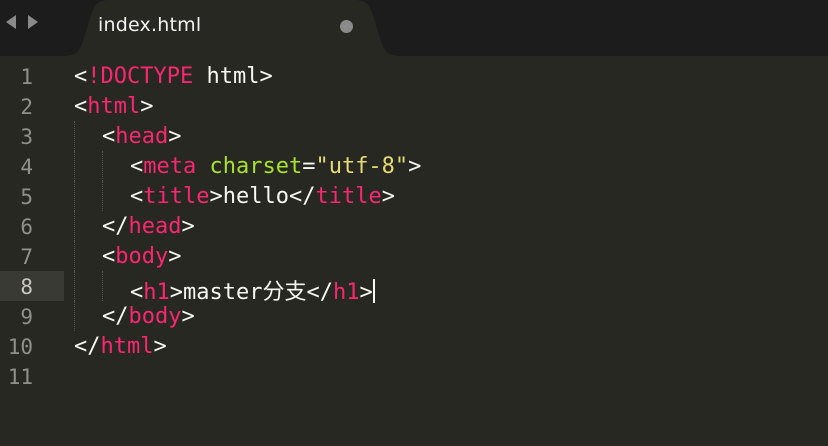 The width and height of the screenshot is (828, 446). What do you see at coordinates (20, 377) in the screenshot?
I see `line-number: 11` at bounding box center [20, 377].